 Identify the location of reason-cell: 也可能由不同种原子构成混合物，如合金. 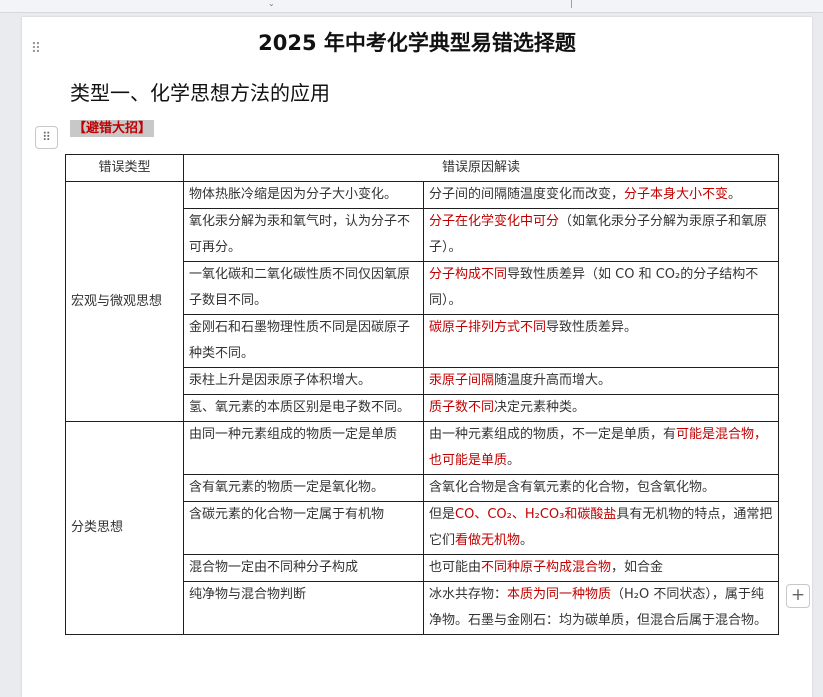
(601, 568).